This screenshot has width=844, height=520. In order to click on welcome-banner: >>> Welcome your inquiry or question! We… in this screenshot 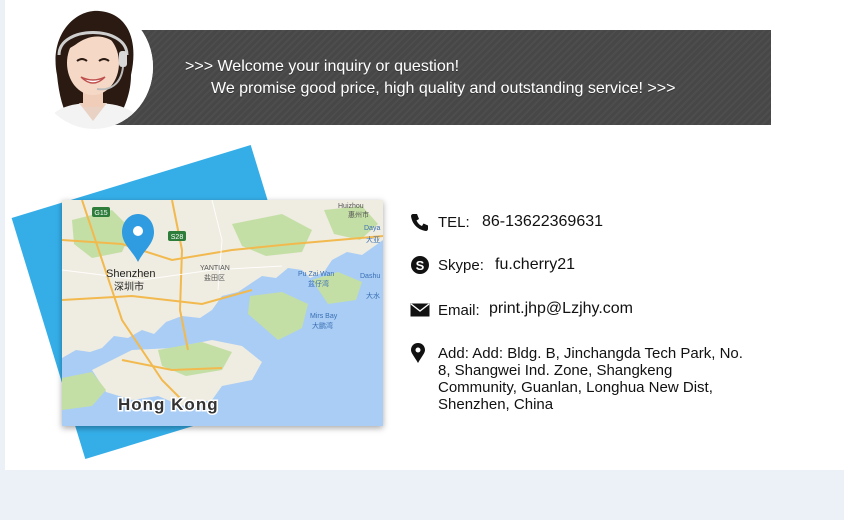, I will do `click(442, 77)`.